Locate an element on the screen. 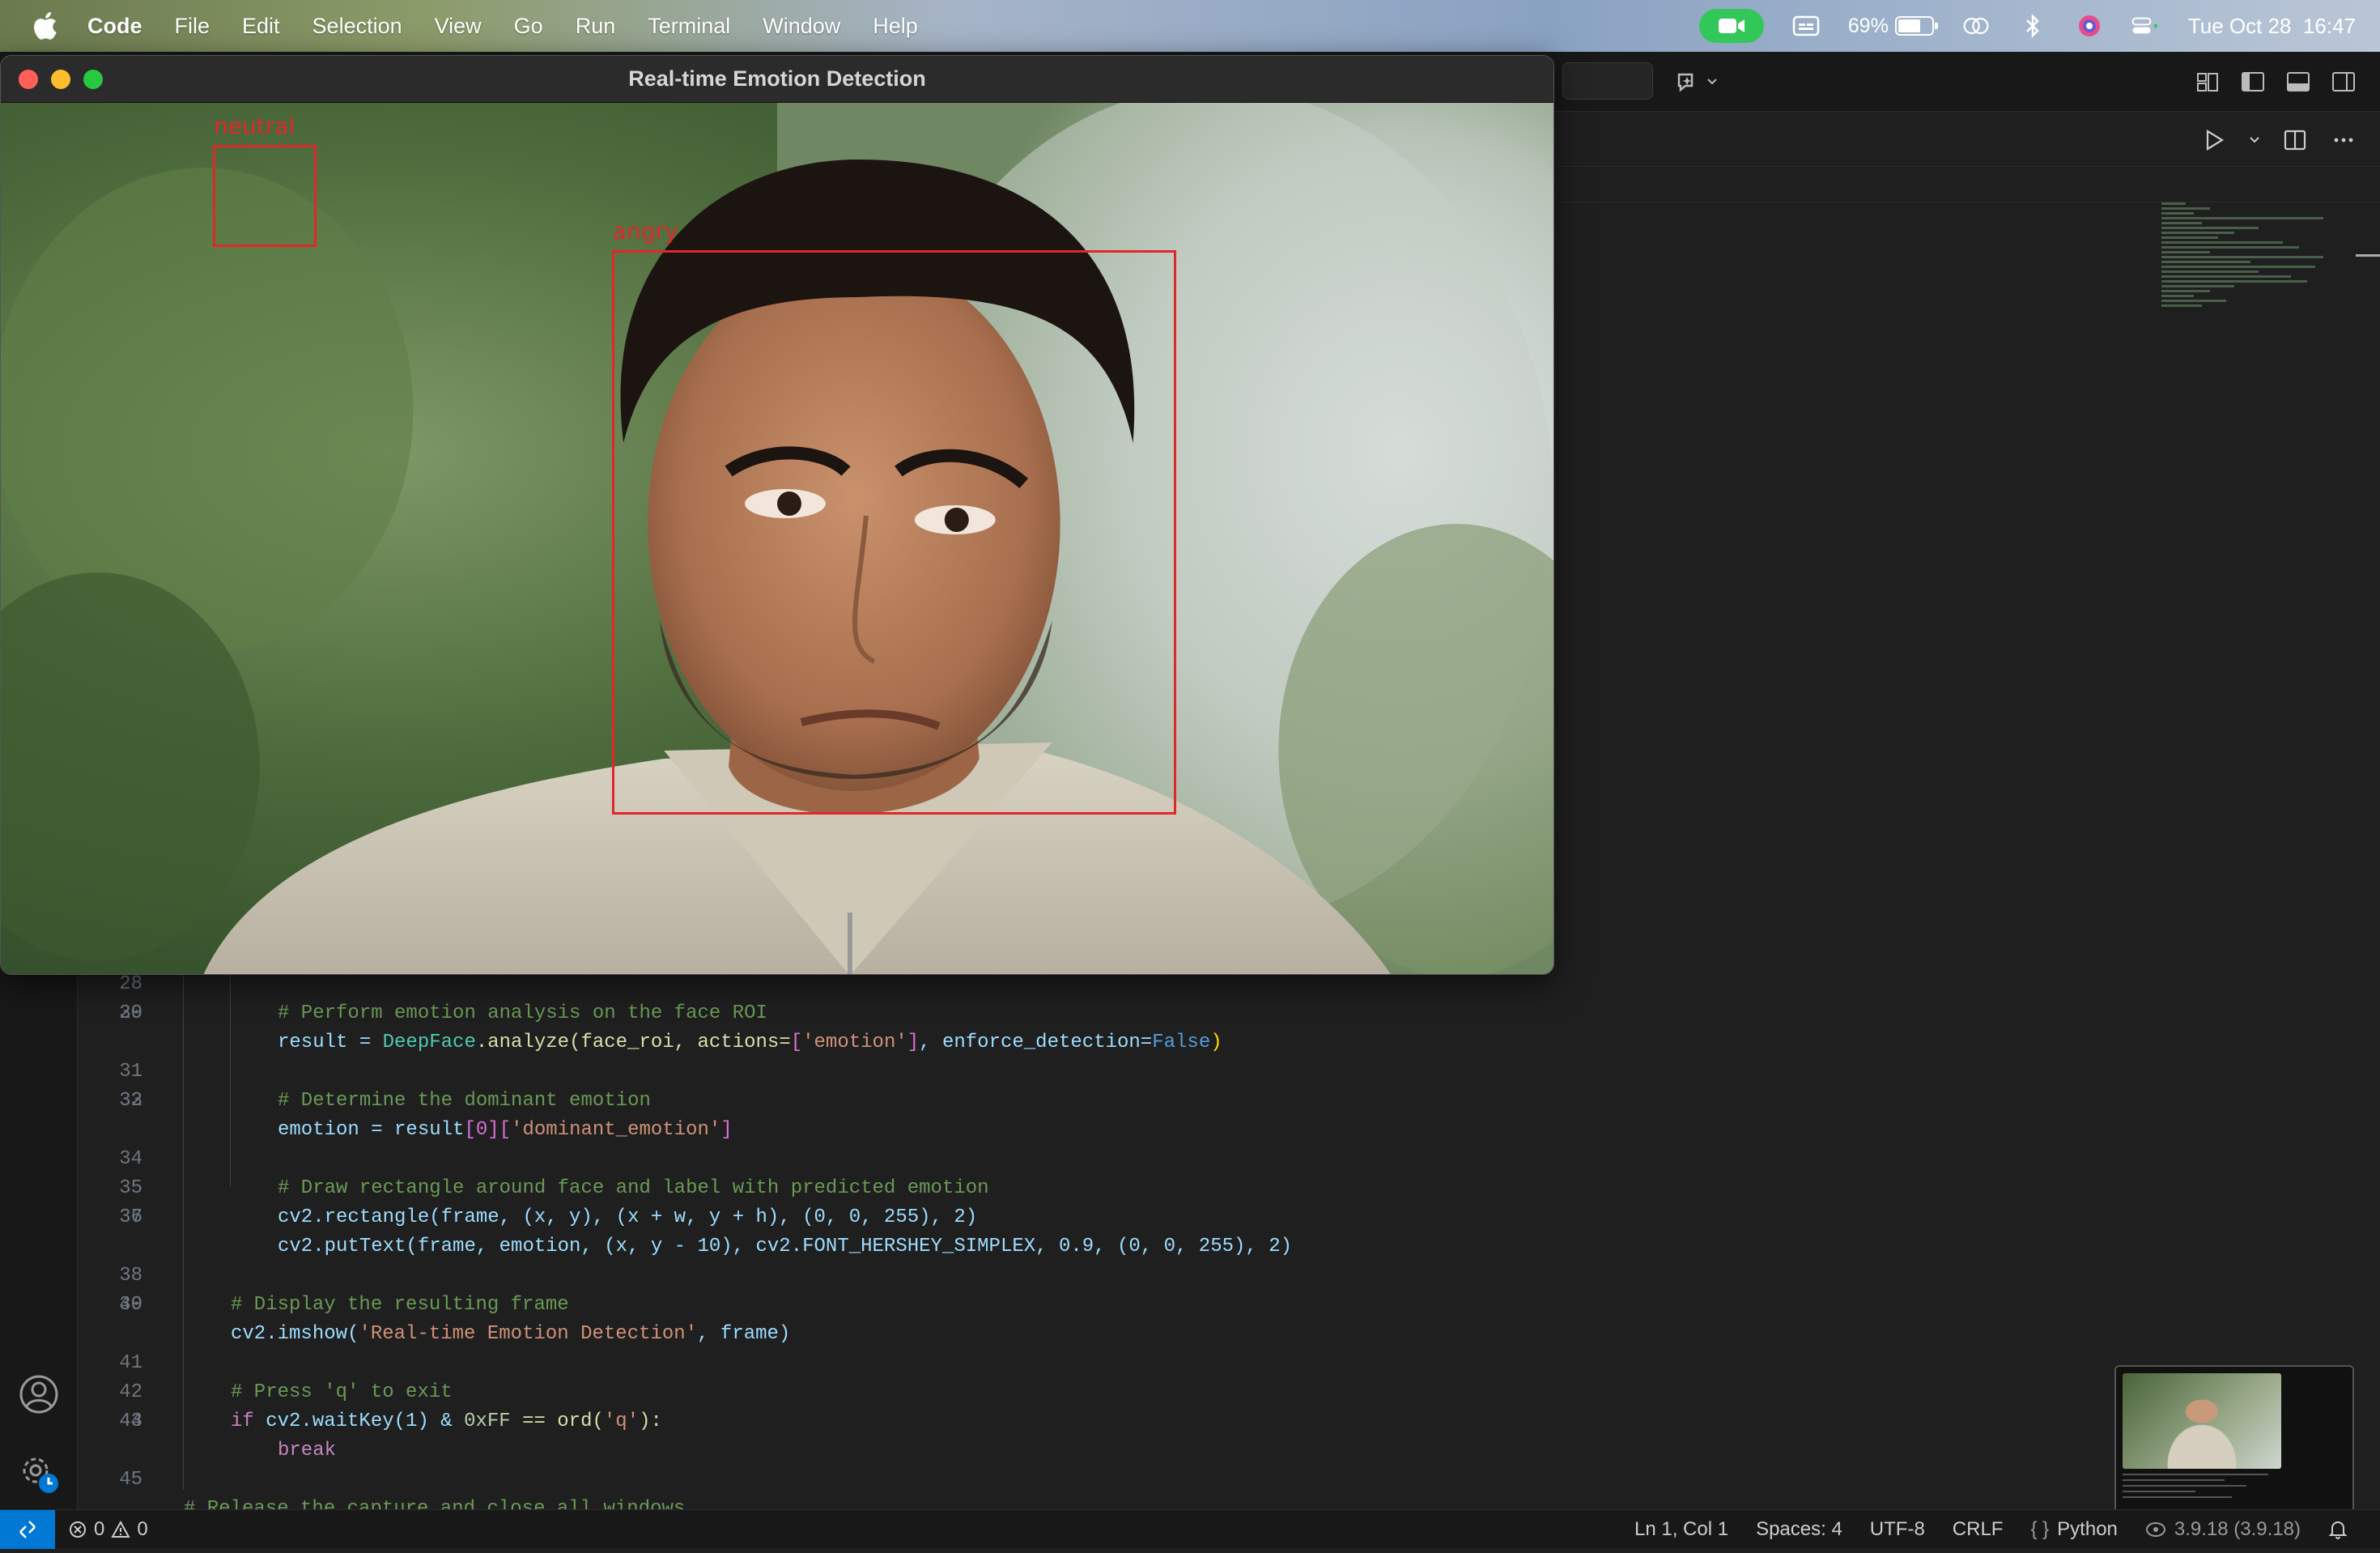 This screenshot has height=1553, width=2380. menu-help: Help is located at coordinates (895, 26).